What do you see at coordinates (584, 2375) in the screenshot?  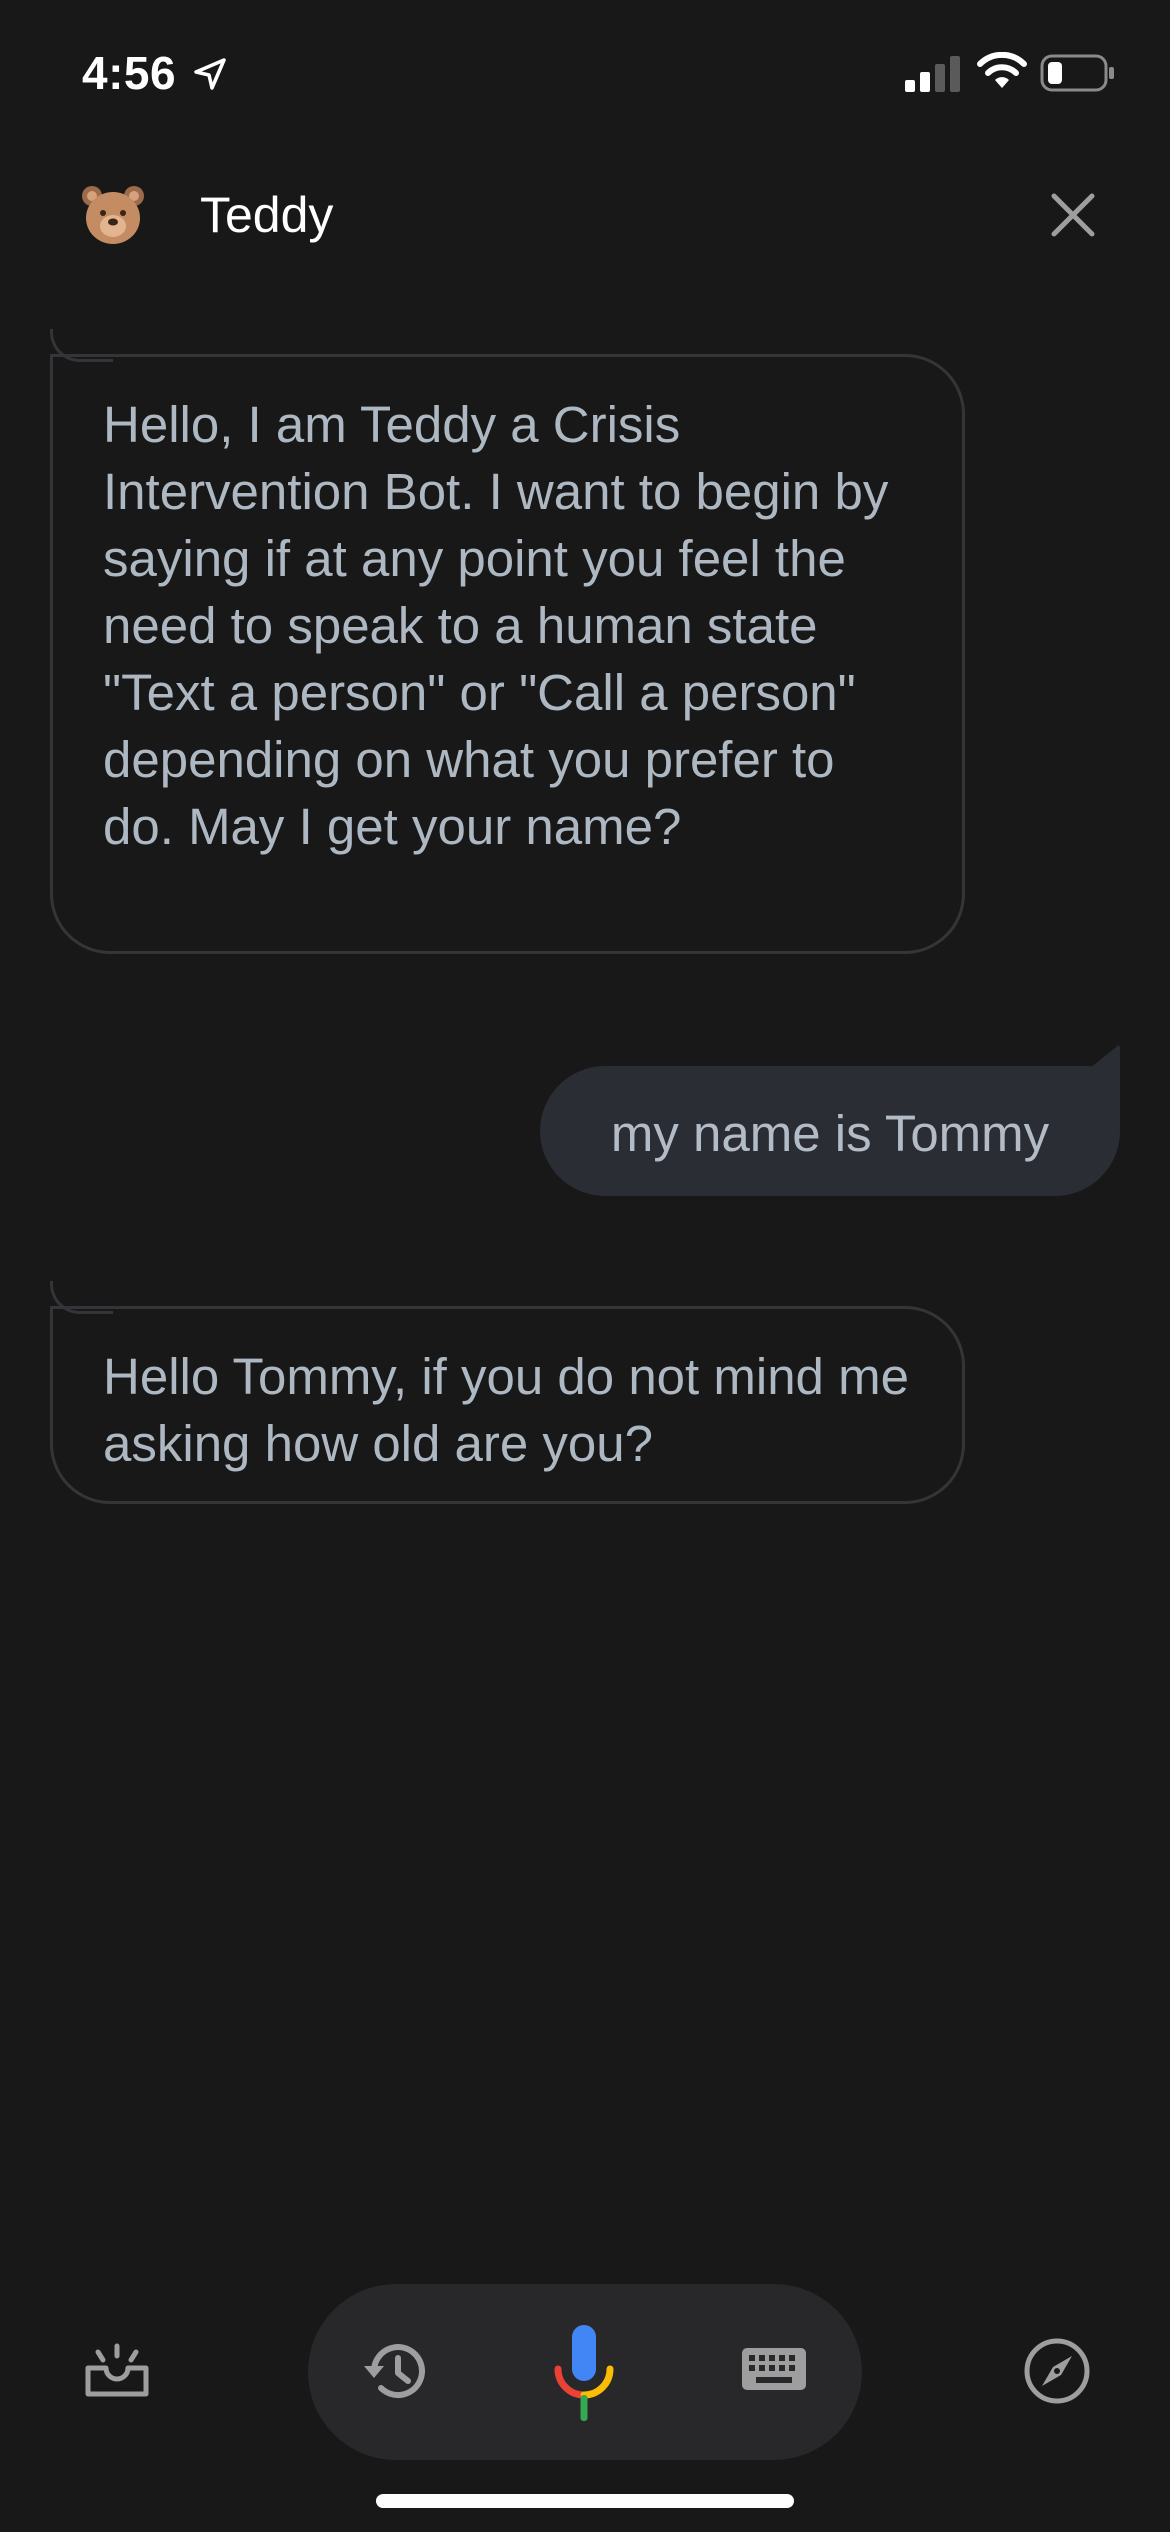 I see `microphone-icon` at bounding box center [584, 2375].